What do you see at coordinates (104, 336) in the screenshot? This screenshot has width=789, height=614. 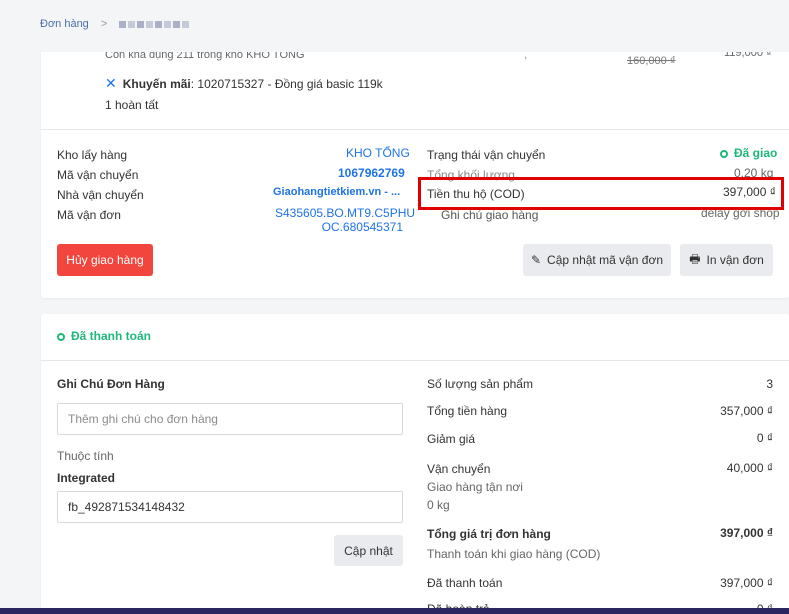 I see `payment-status-badge: Đã thanh toán` at bounding box center [104, 336].